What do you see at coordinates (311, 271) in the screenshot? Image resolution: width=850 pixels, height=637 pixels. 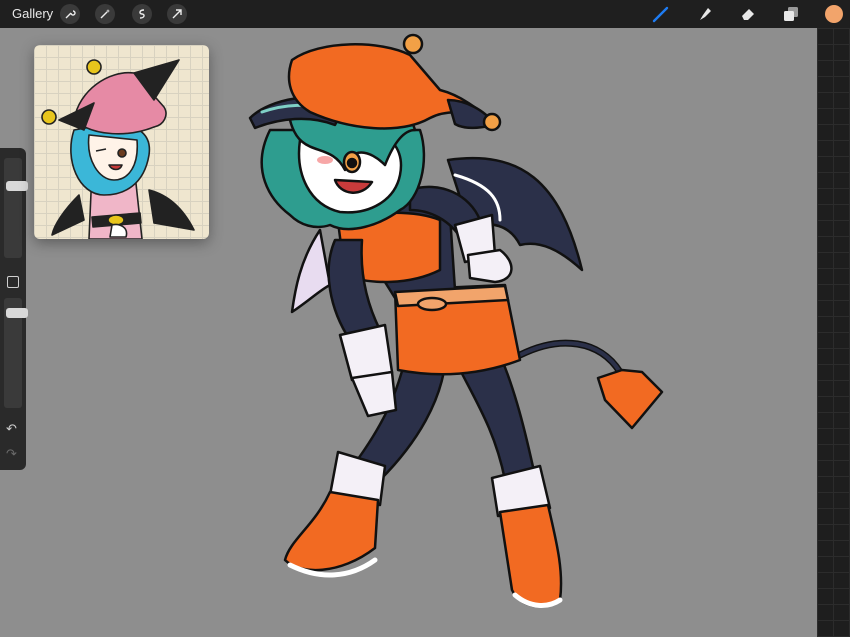 I see `bat-wing-left` at bounding box center [311, 271].